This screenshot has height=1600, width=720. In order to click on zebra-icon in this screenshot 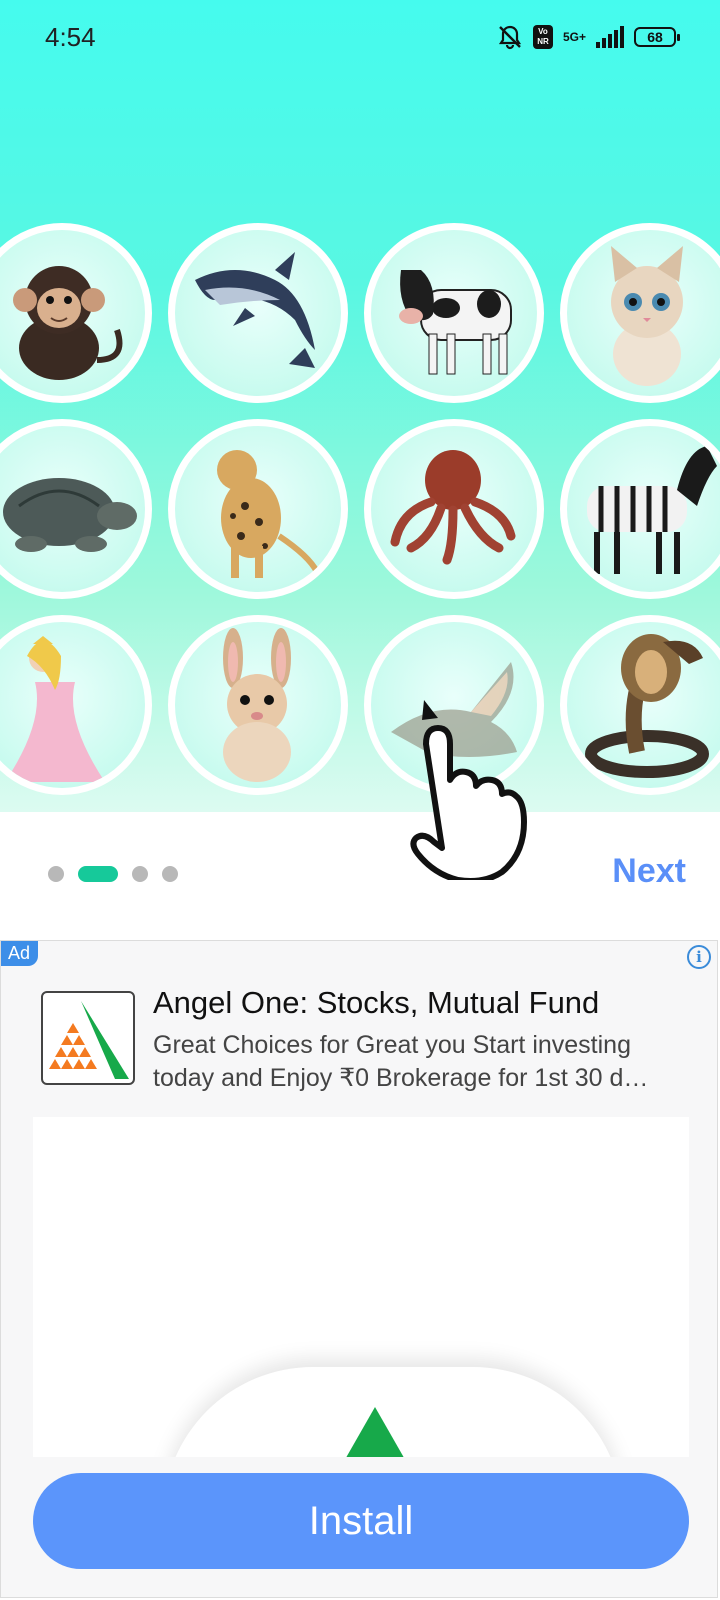, I will do `click(652, 510)`.